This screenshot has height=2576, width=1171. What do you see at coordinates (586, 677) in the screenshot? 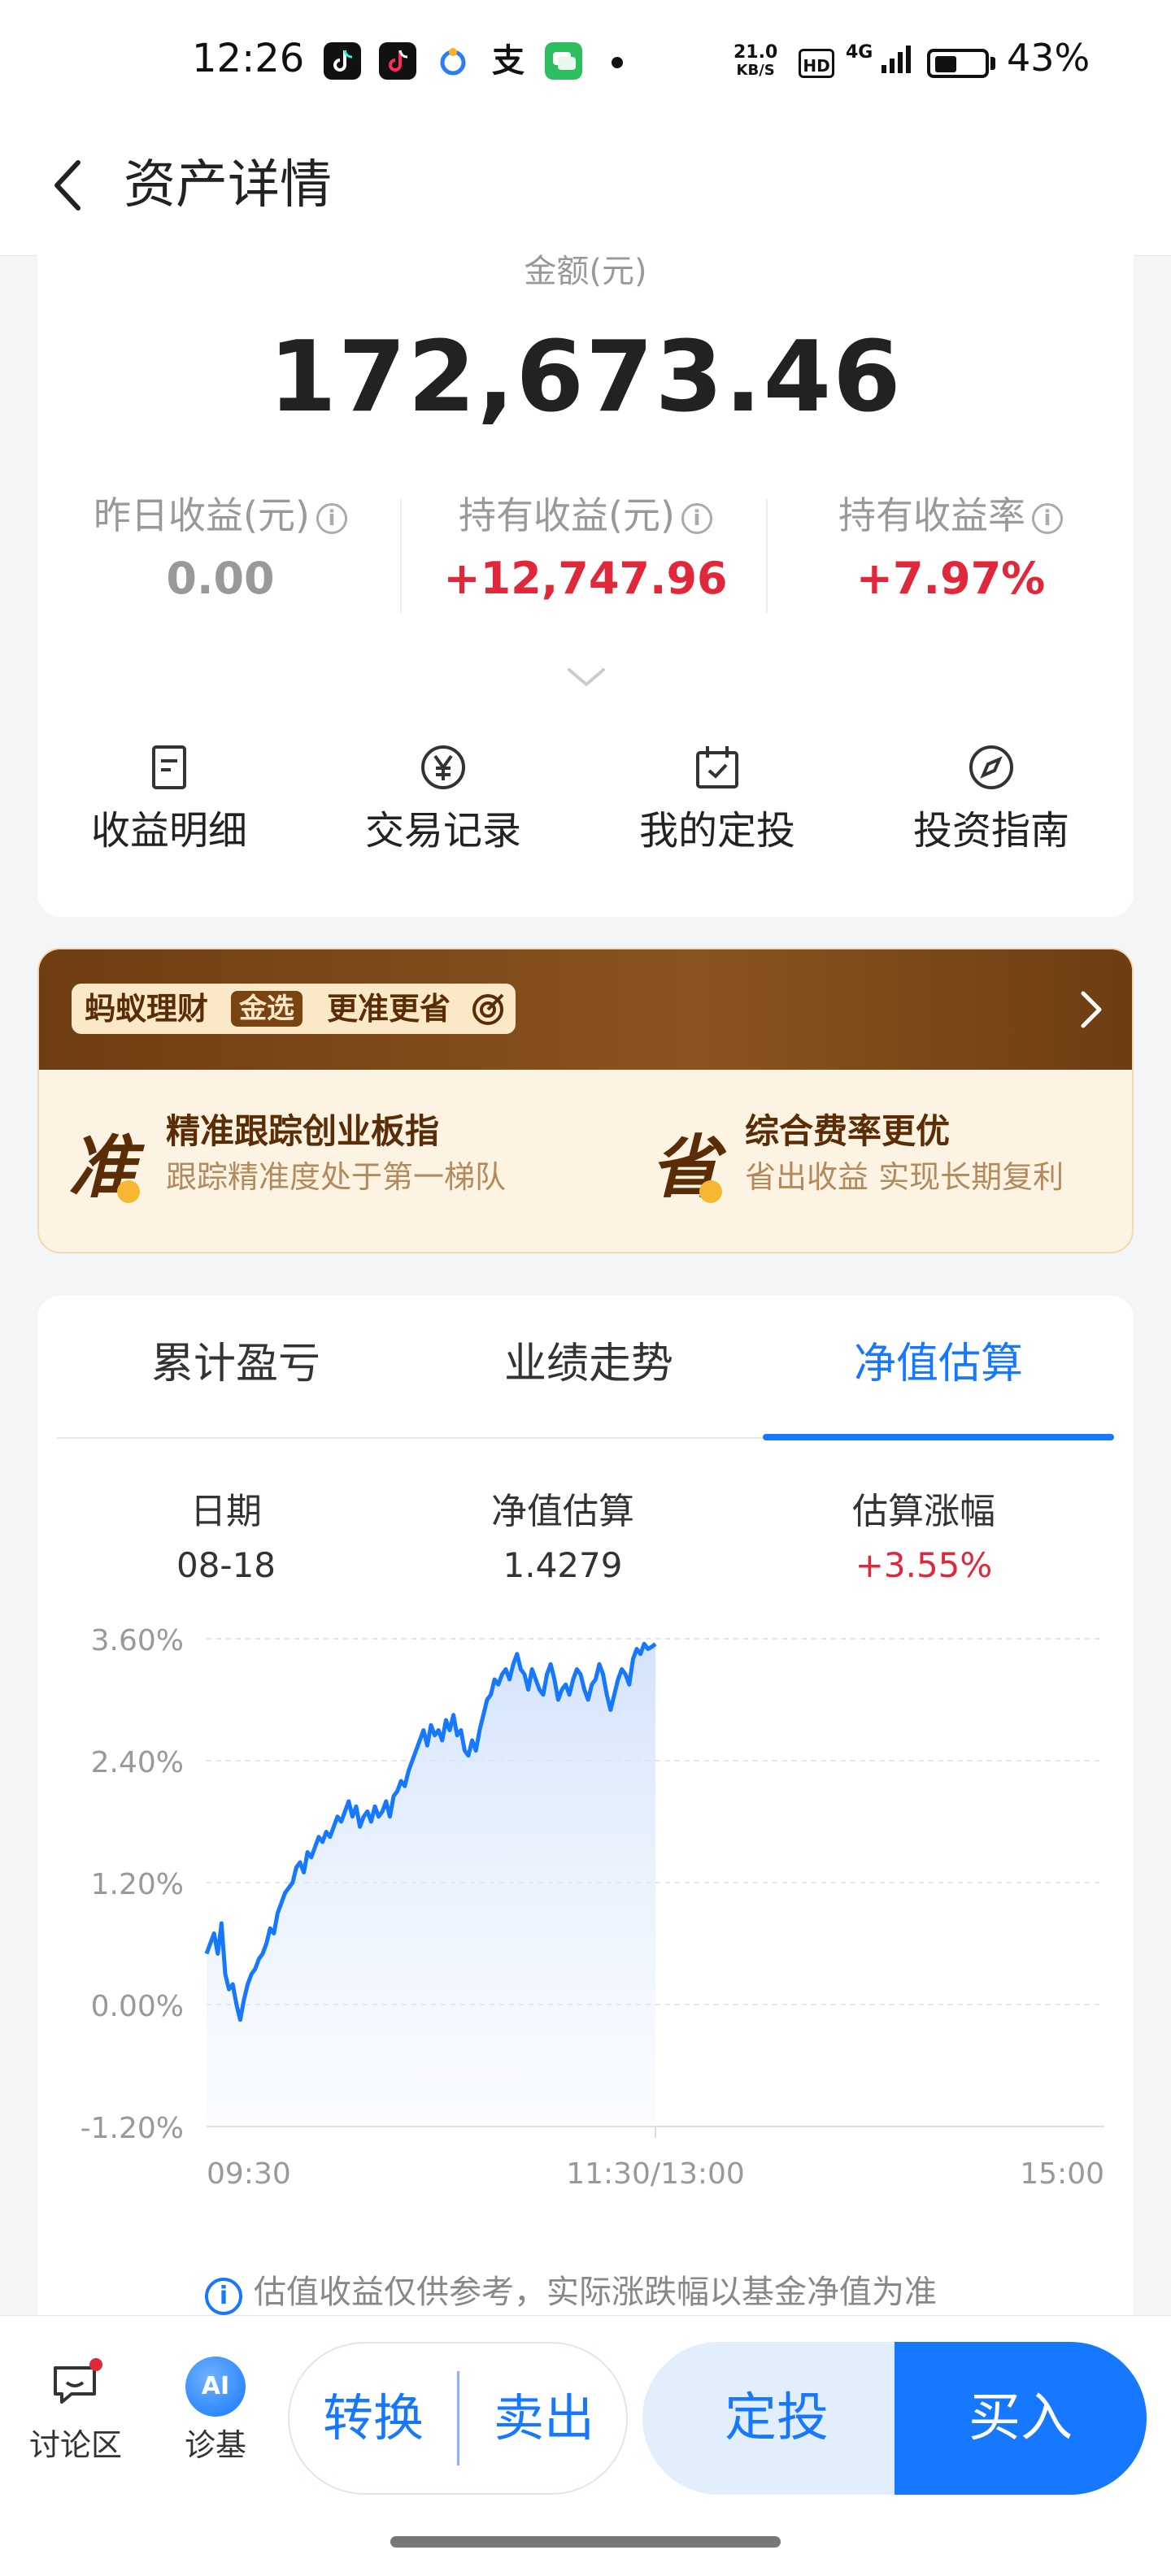
I see `chevron-down-icon` at bounding box center [586, 677].